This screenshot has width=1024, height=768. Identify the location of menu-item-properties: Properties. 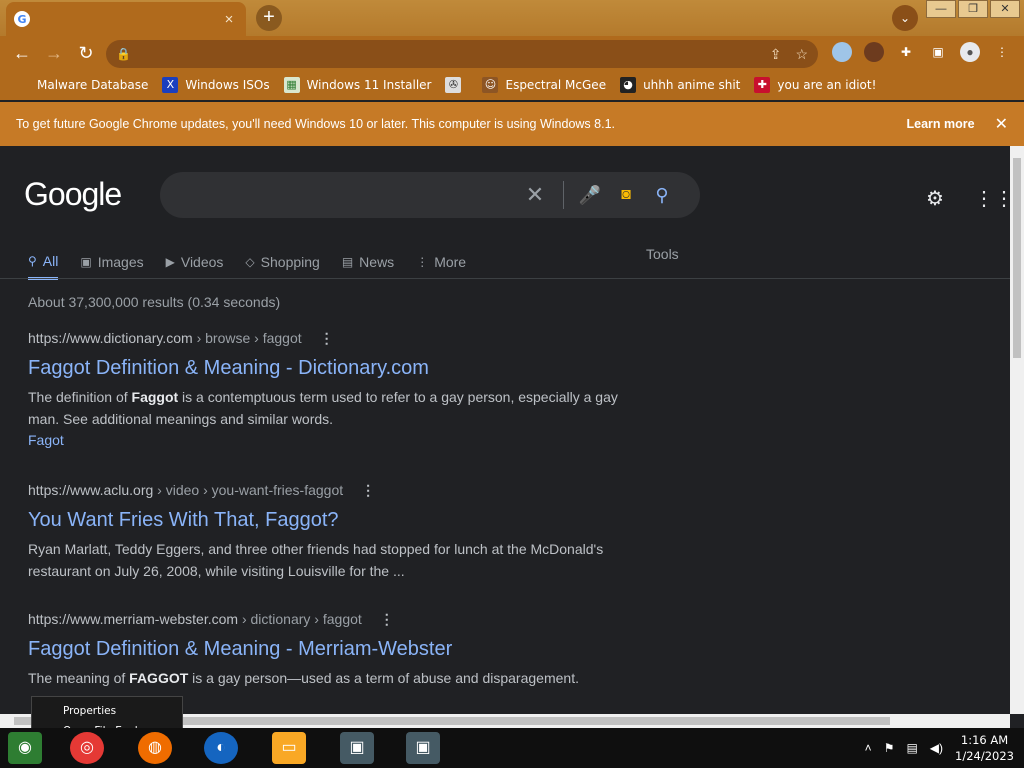
(107, 711).